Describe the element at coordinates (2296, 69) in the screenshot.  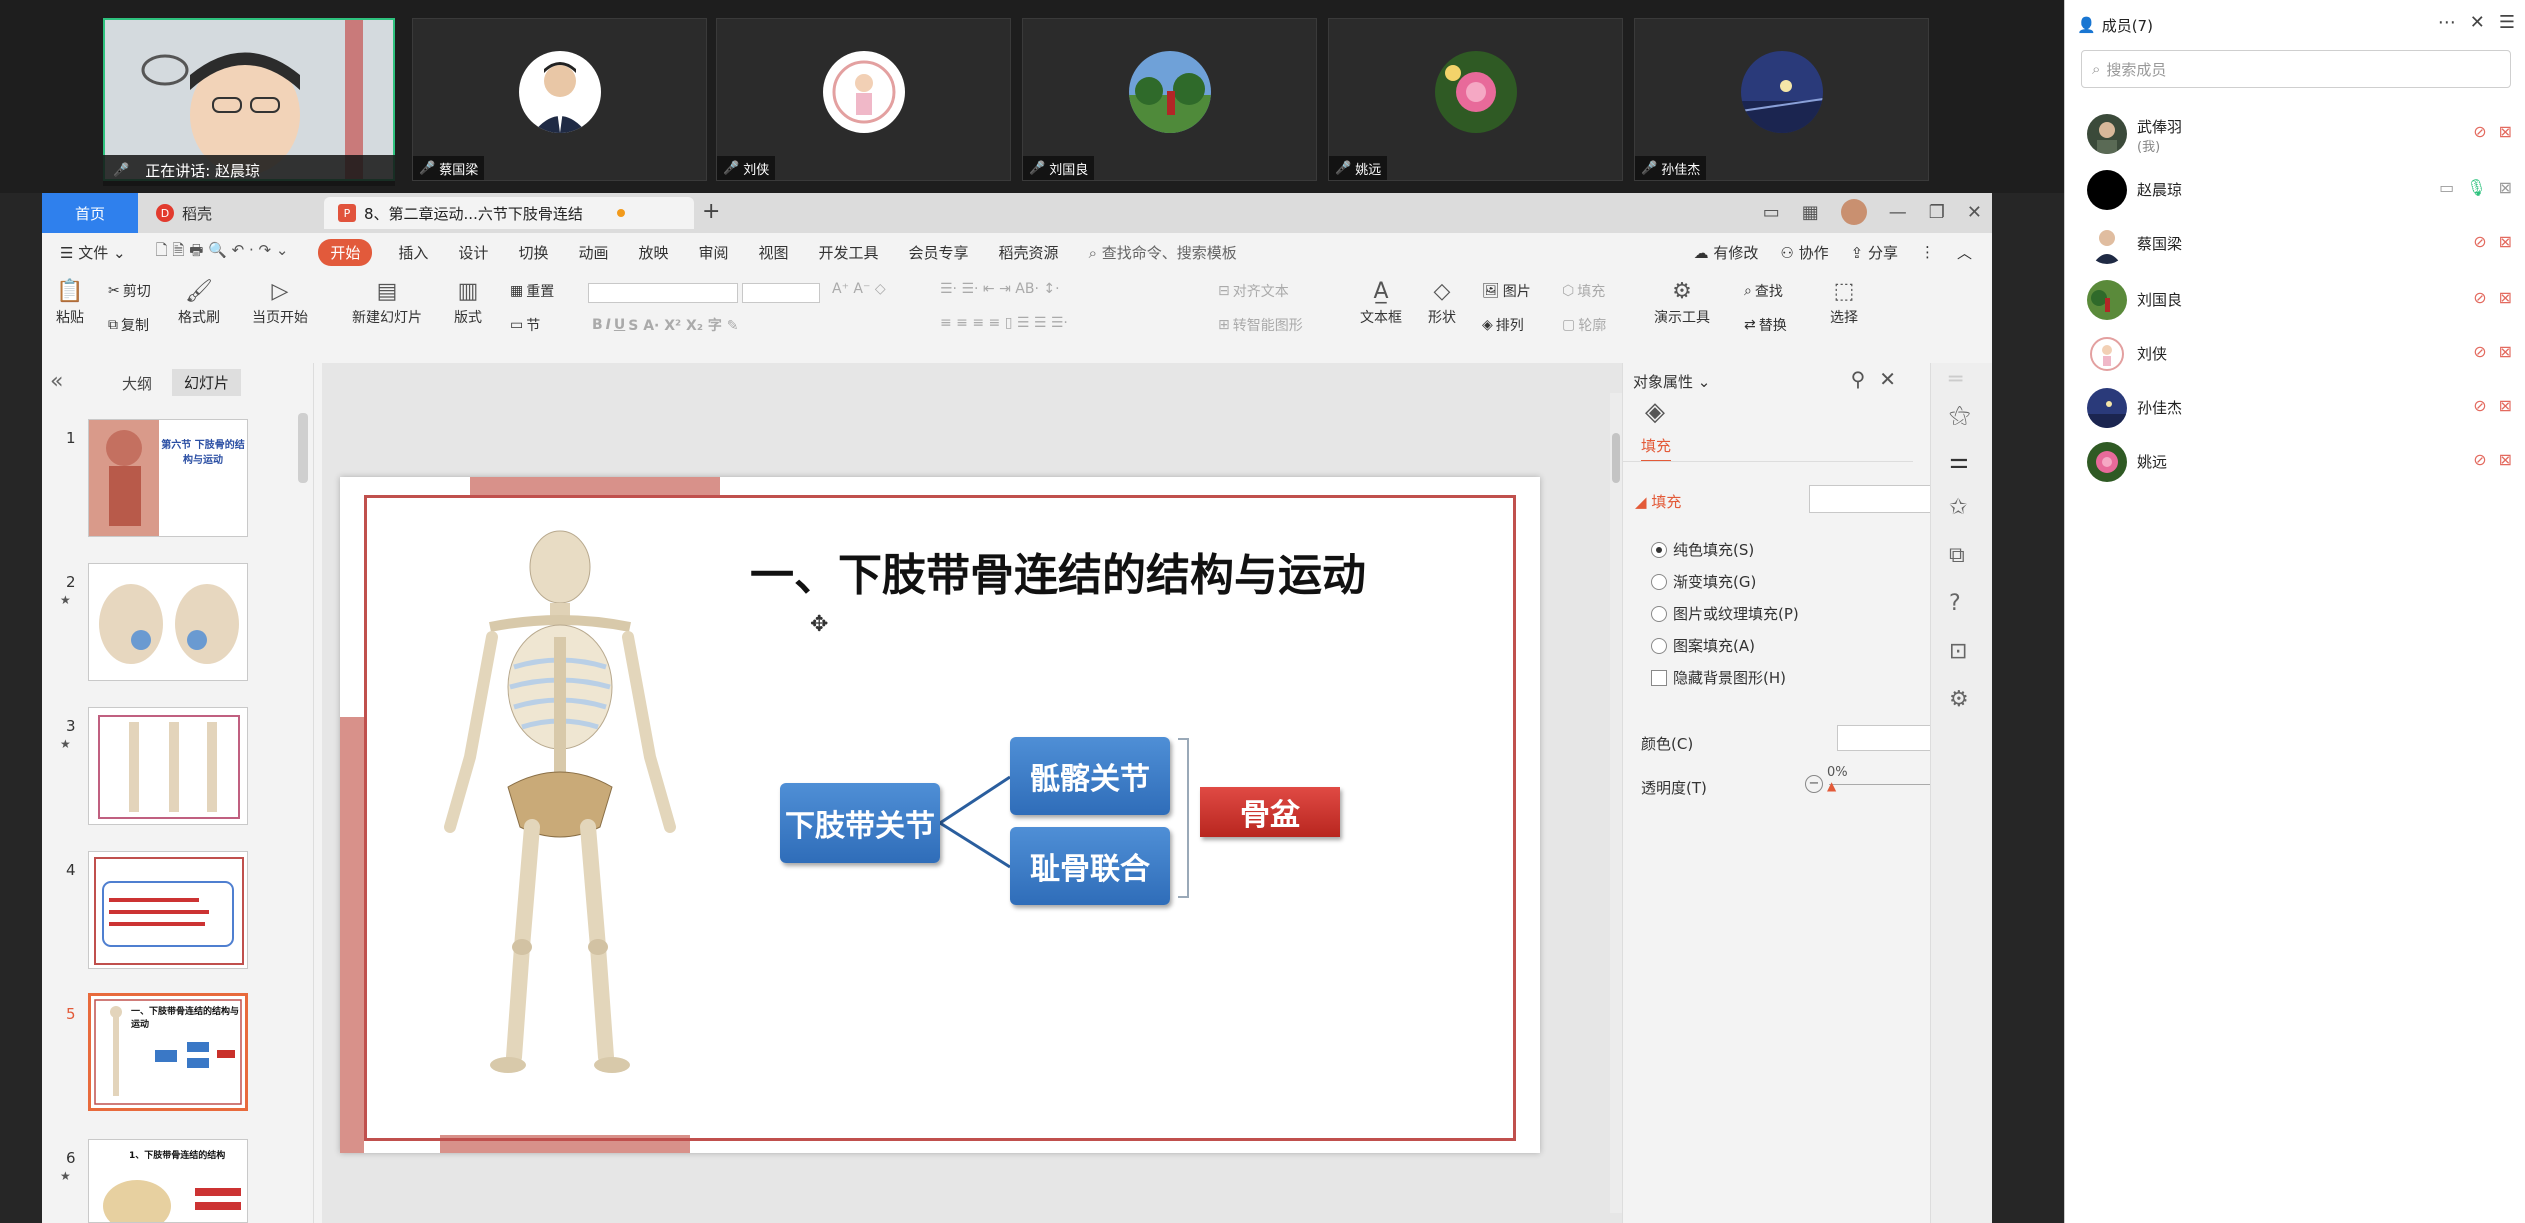
I see `member-search-input: ⌕ 搜索成员` at that location.